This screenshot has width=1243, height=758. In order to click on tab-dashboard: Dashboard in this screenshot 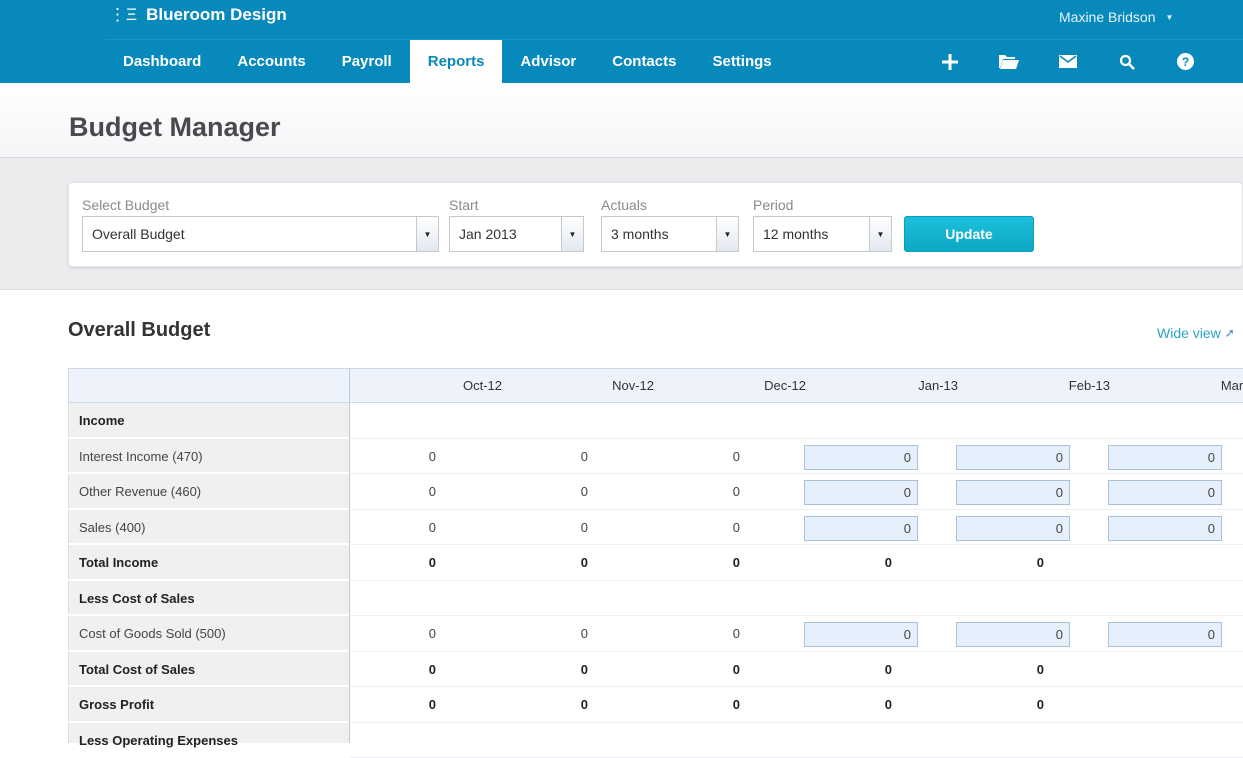, I will do `click(162, 61)`.